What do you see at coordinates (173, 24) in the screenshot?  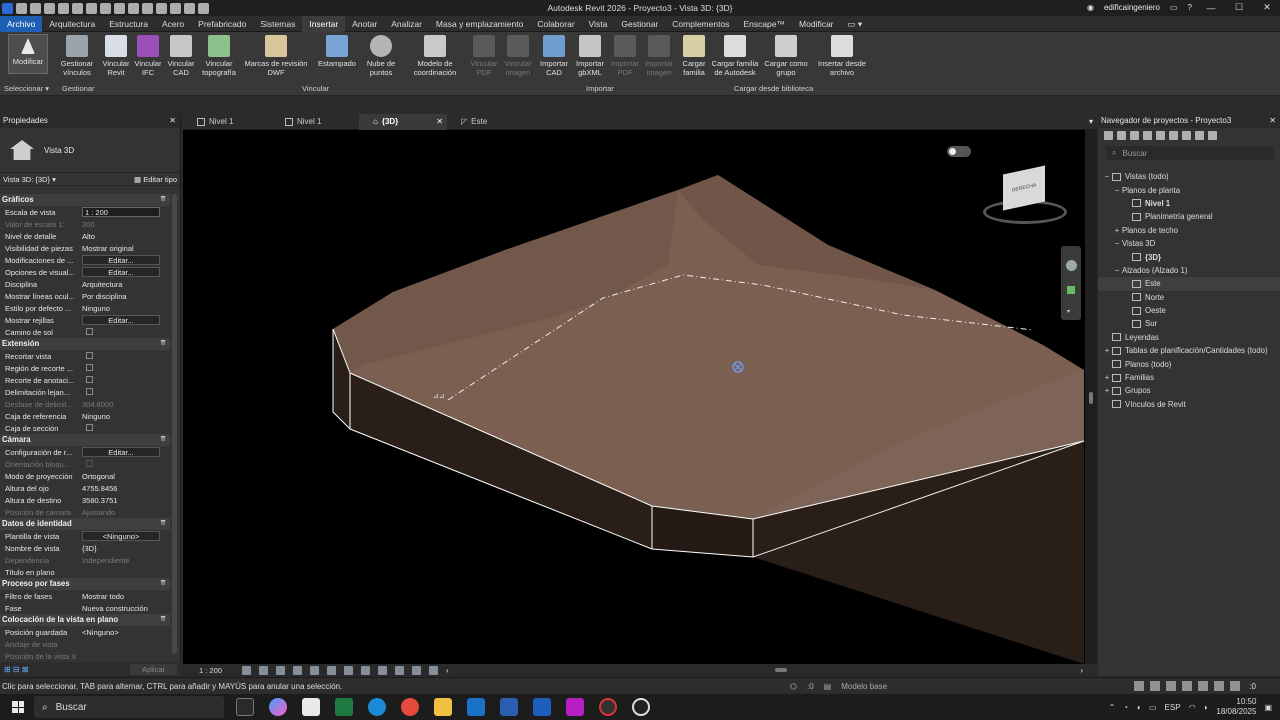 I see `tab-acero: Acero` at bounding box center [173, 24].